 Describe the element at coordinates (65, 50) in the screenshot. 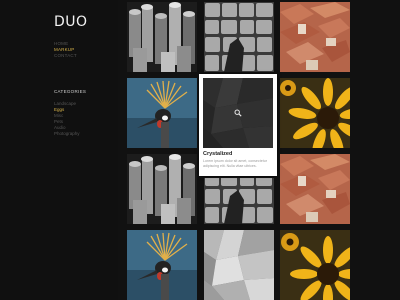

I see `main-nav: HOME MARKUP CONTACT` at that location.